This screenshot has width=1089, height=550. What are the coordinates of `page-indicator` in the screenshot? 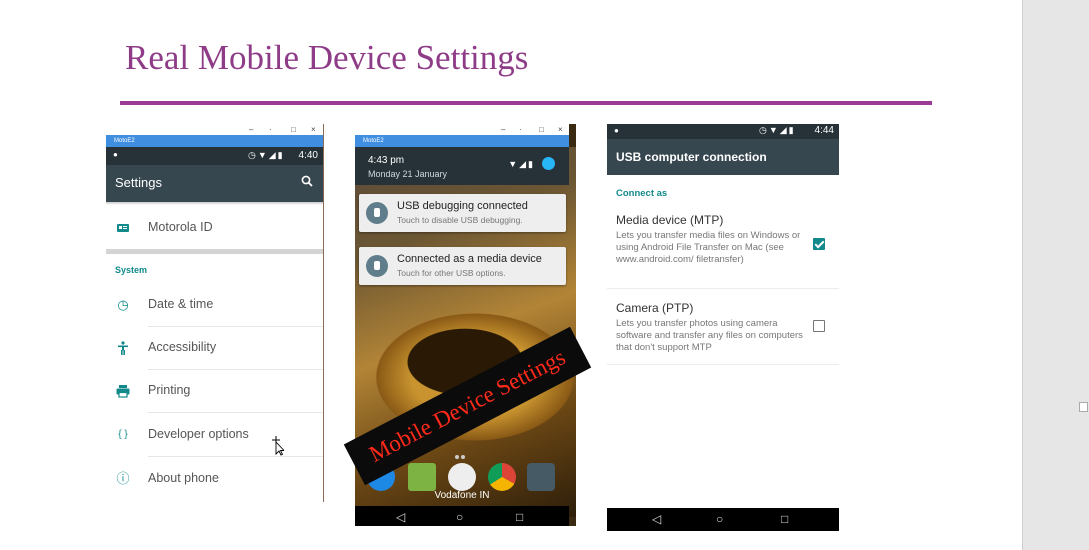 It's located at (462, 452).